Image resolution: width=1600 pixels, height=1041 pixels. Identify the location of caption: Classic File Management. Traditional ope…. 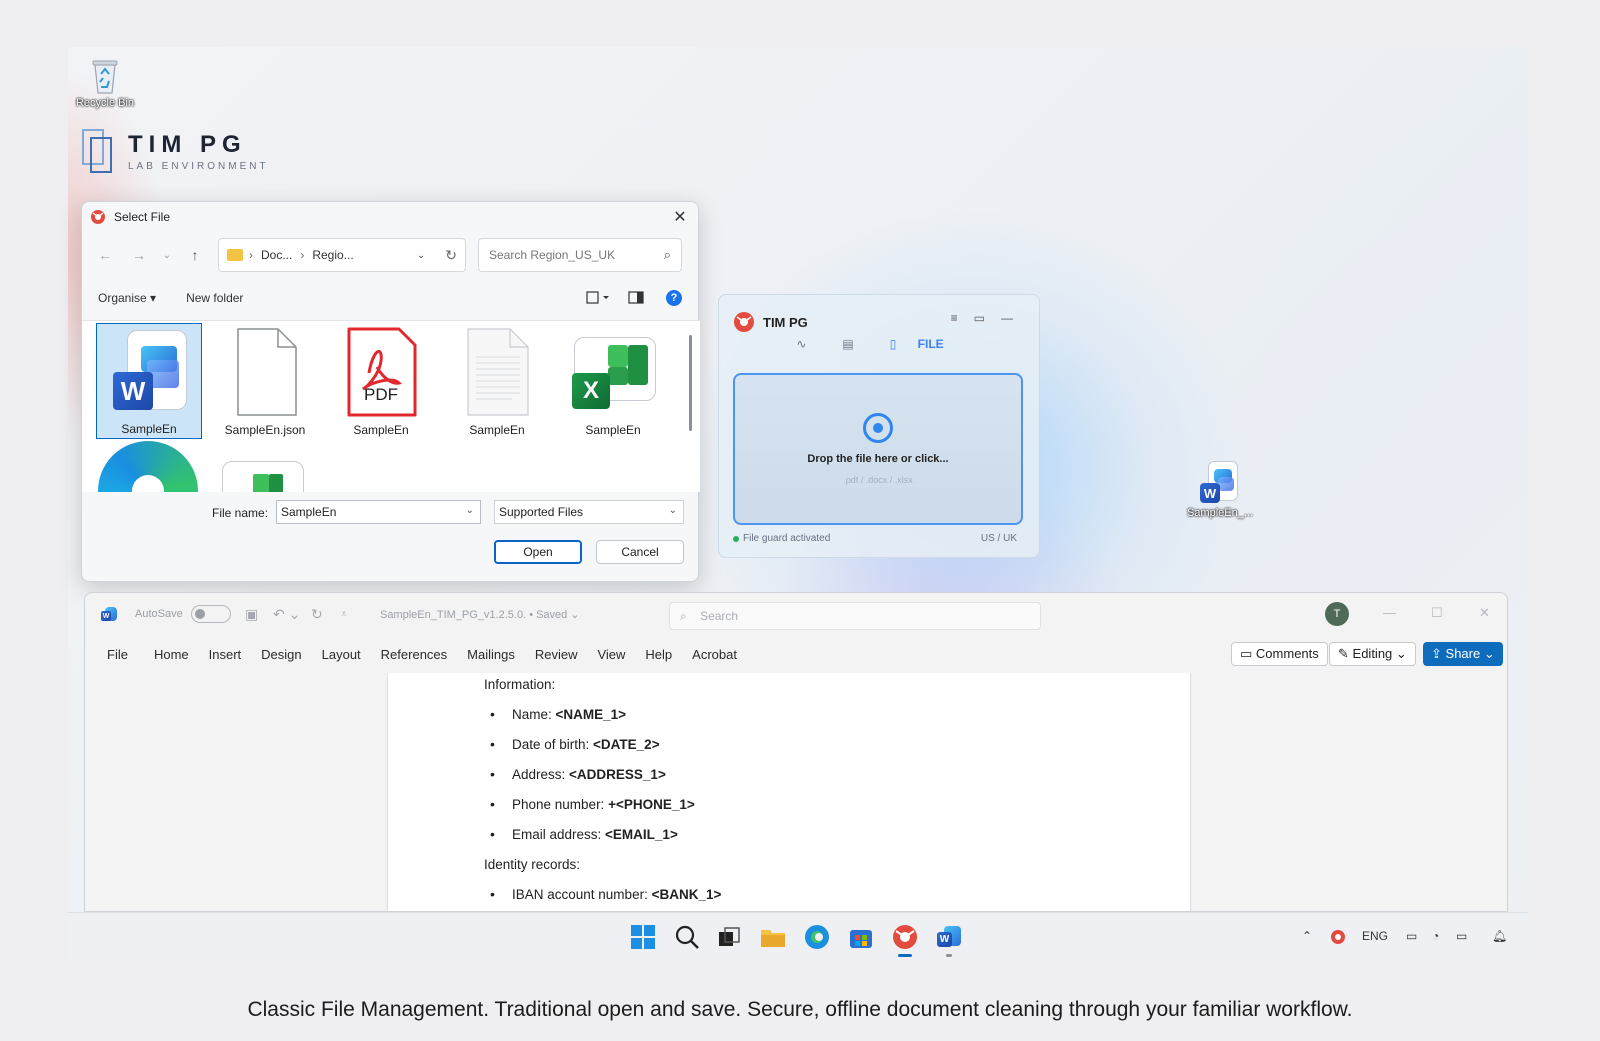
(800, 1009).